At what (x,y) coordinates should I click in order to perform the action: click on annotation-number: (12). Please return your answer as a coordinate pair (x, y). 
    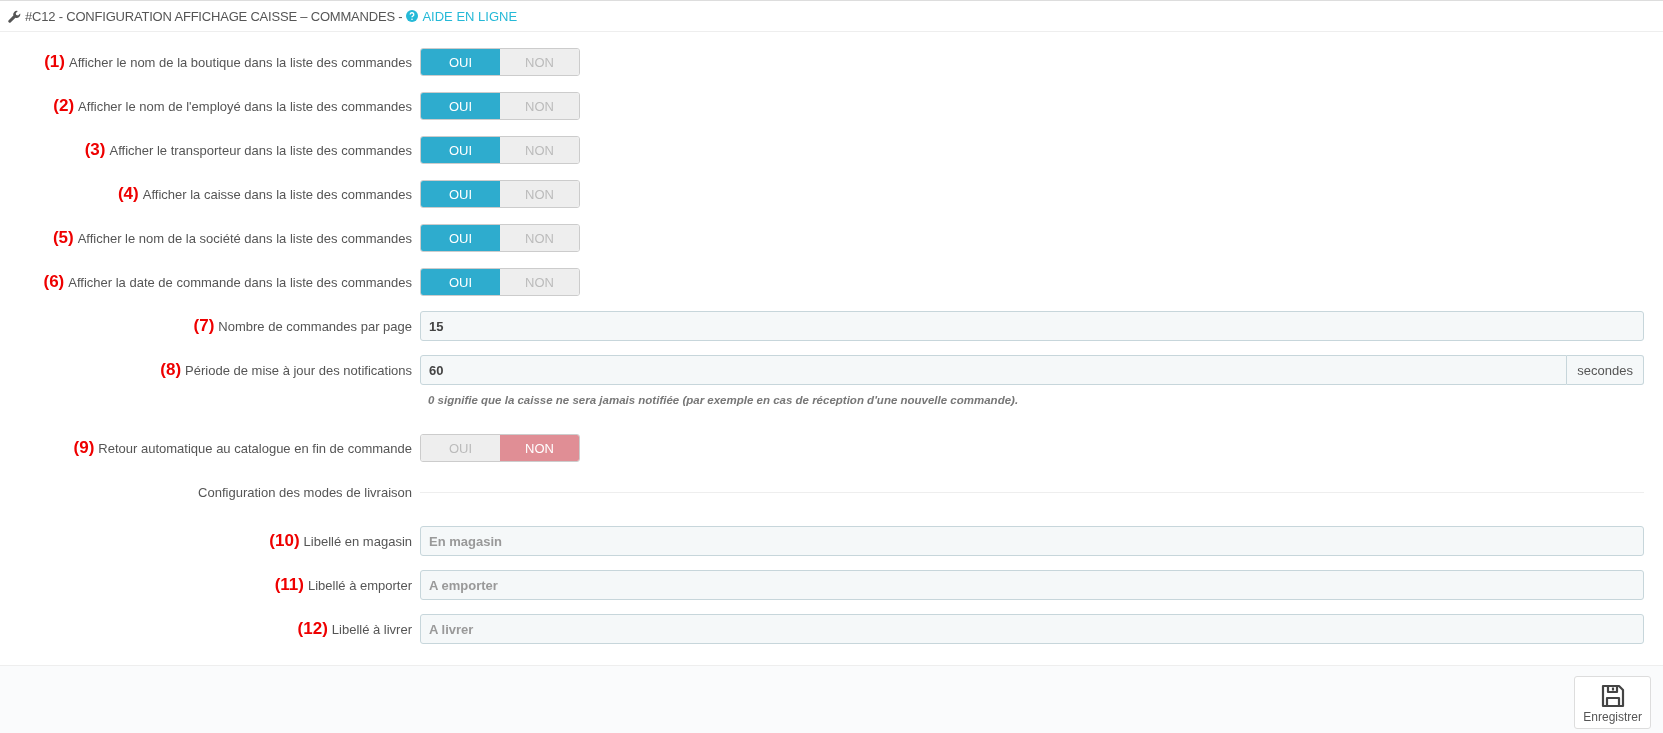
    Looking at the image, I should click on (312, 629).